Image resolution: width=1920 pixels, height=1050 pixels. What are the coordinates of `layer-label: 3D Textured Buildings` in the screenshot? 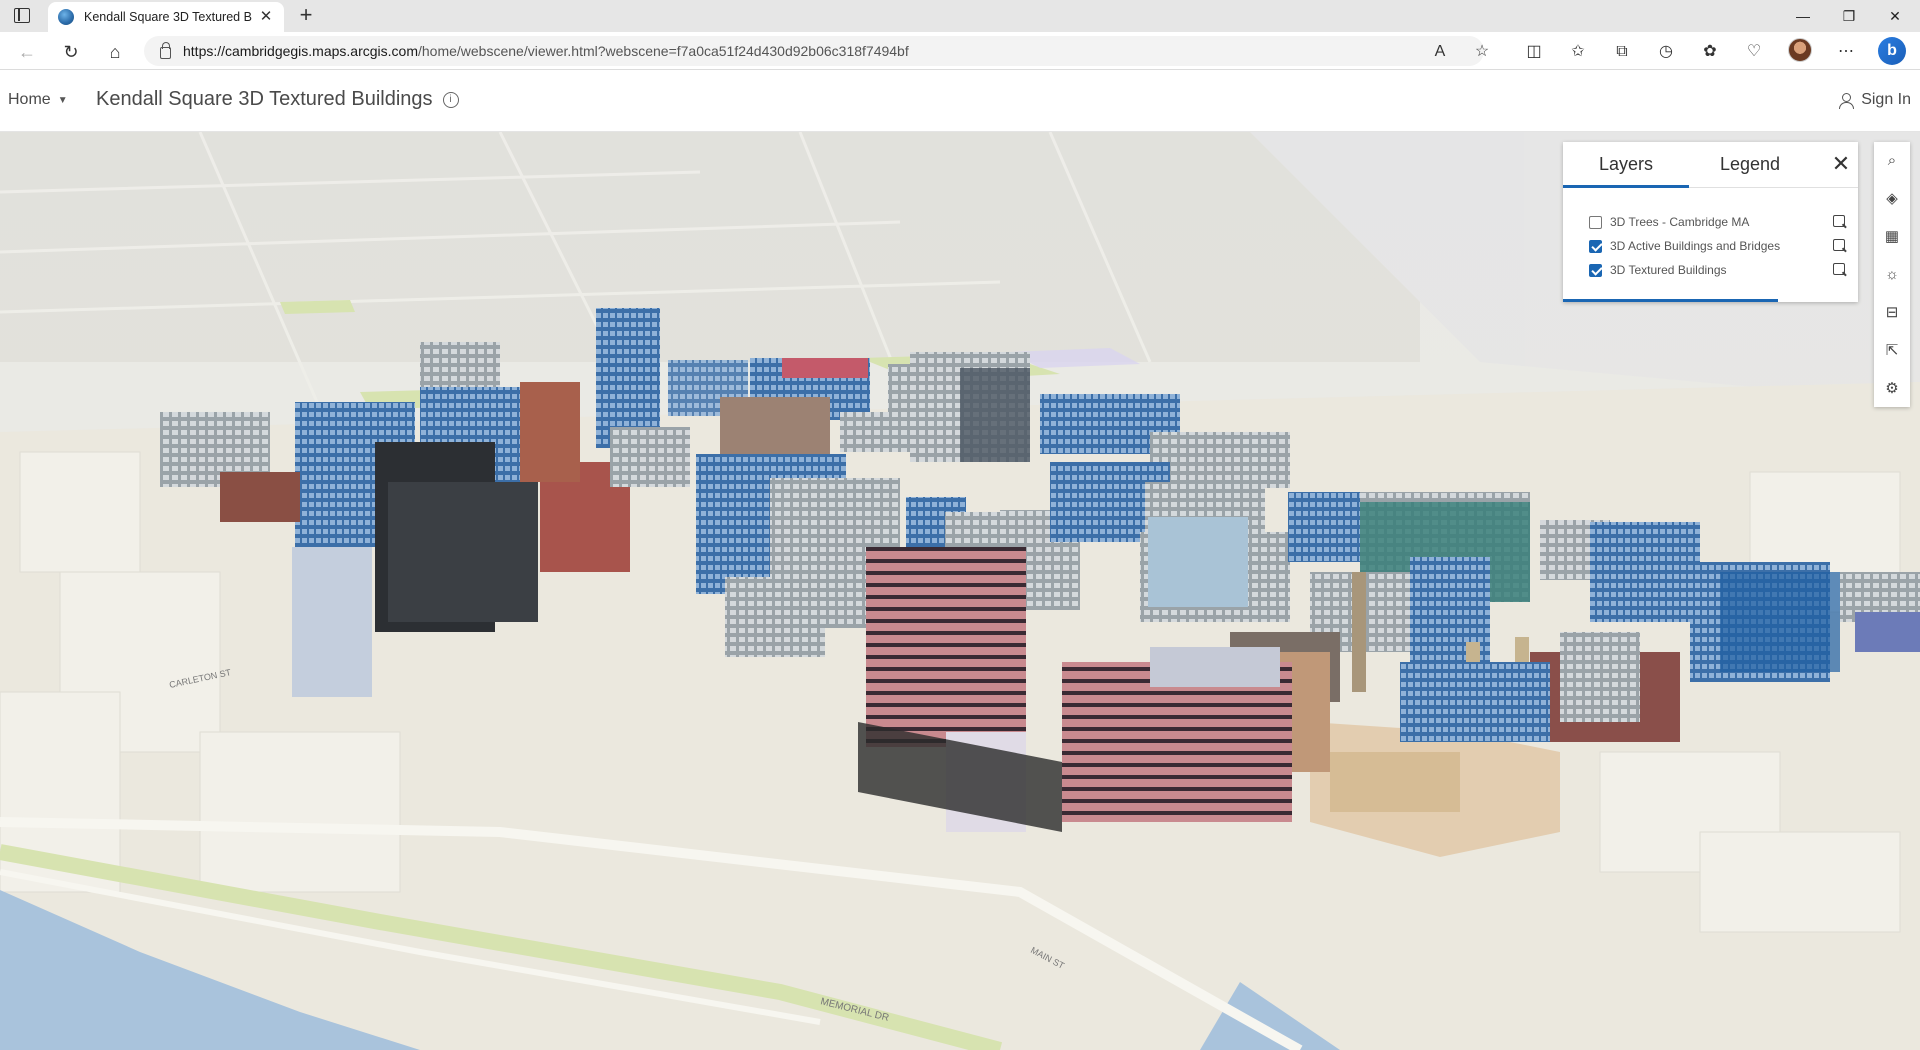 It's located at (1668, 270).